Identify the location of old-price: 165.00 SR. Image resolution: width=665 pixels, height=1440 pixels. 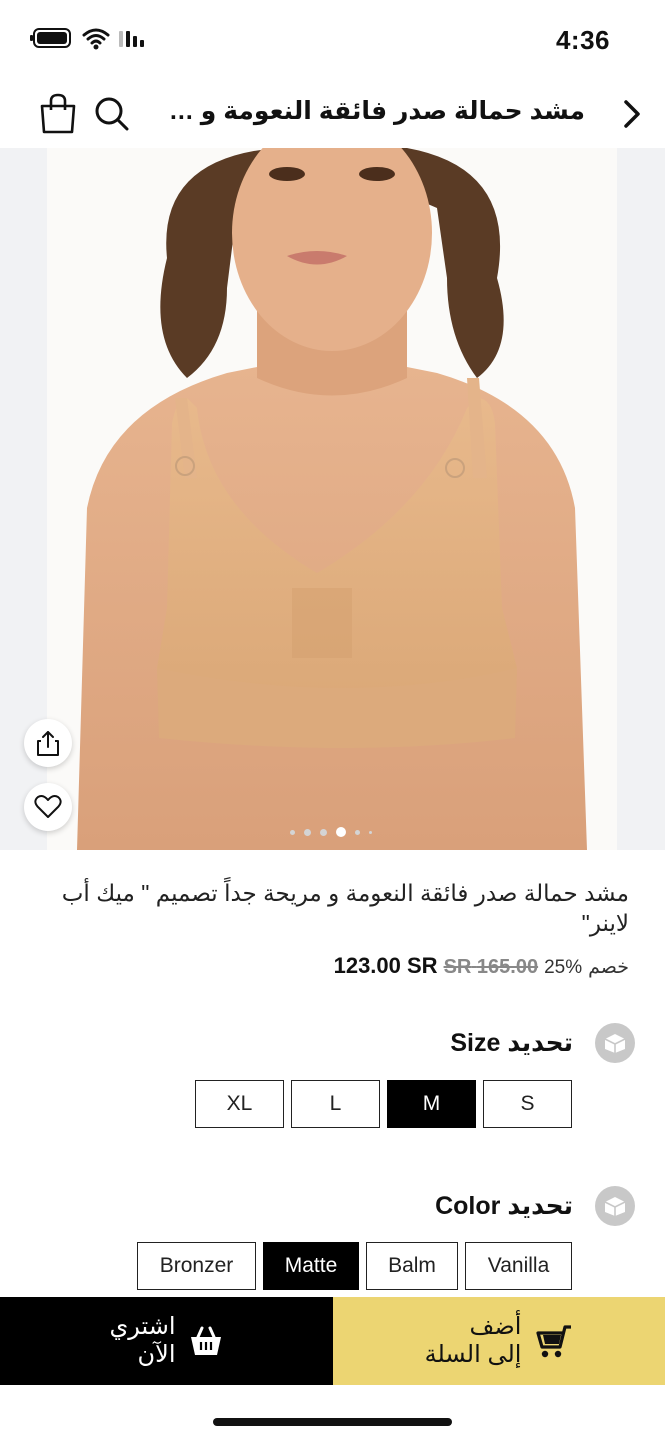
(491, 967).